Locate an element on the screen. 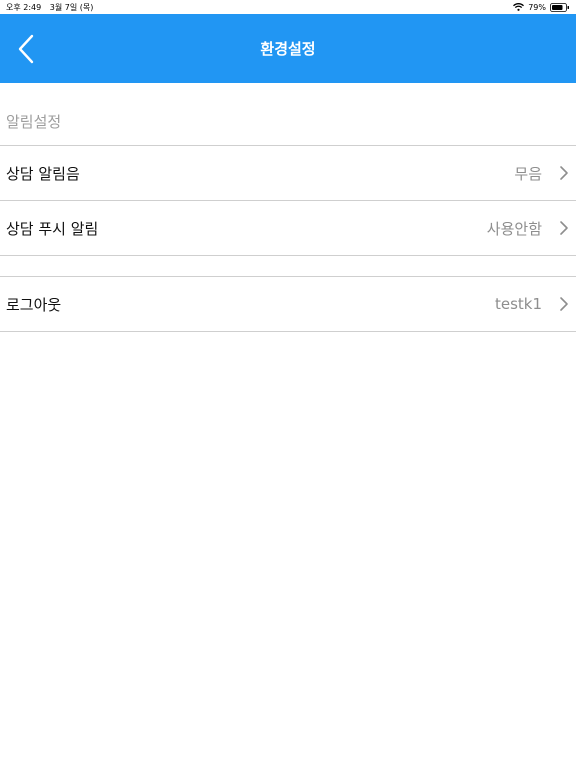 The width and height of the screenshot is (576, 768). row-consultation-push: 상담 푸시 알림 사용안함 is located at coordinates (288, 228).